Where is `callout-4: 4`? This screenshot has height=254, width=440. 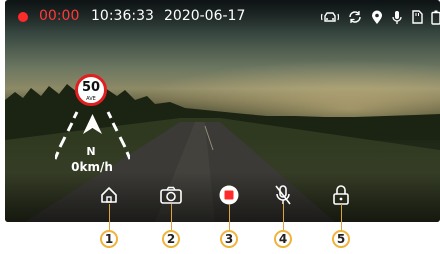
callout-4: 4 is located at coordinates (283, 239).